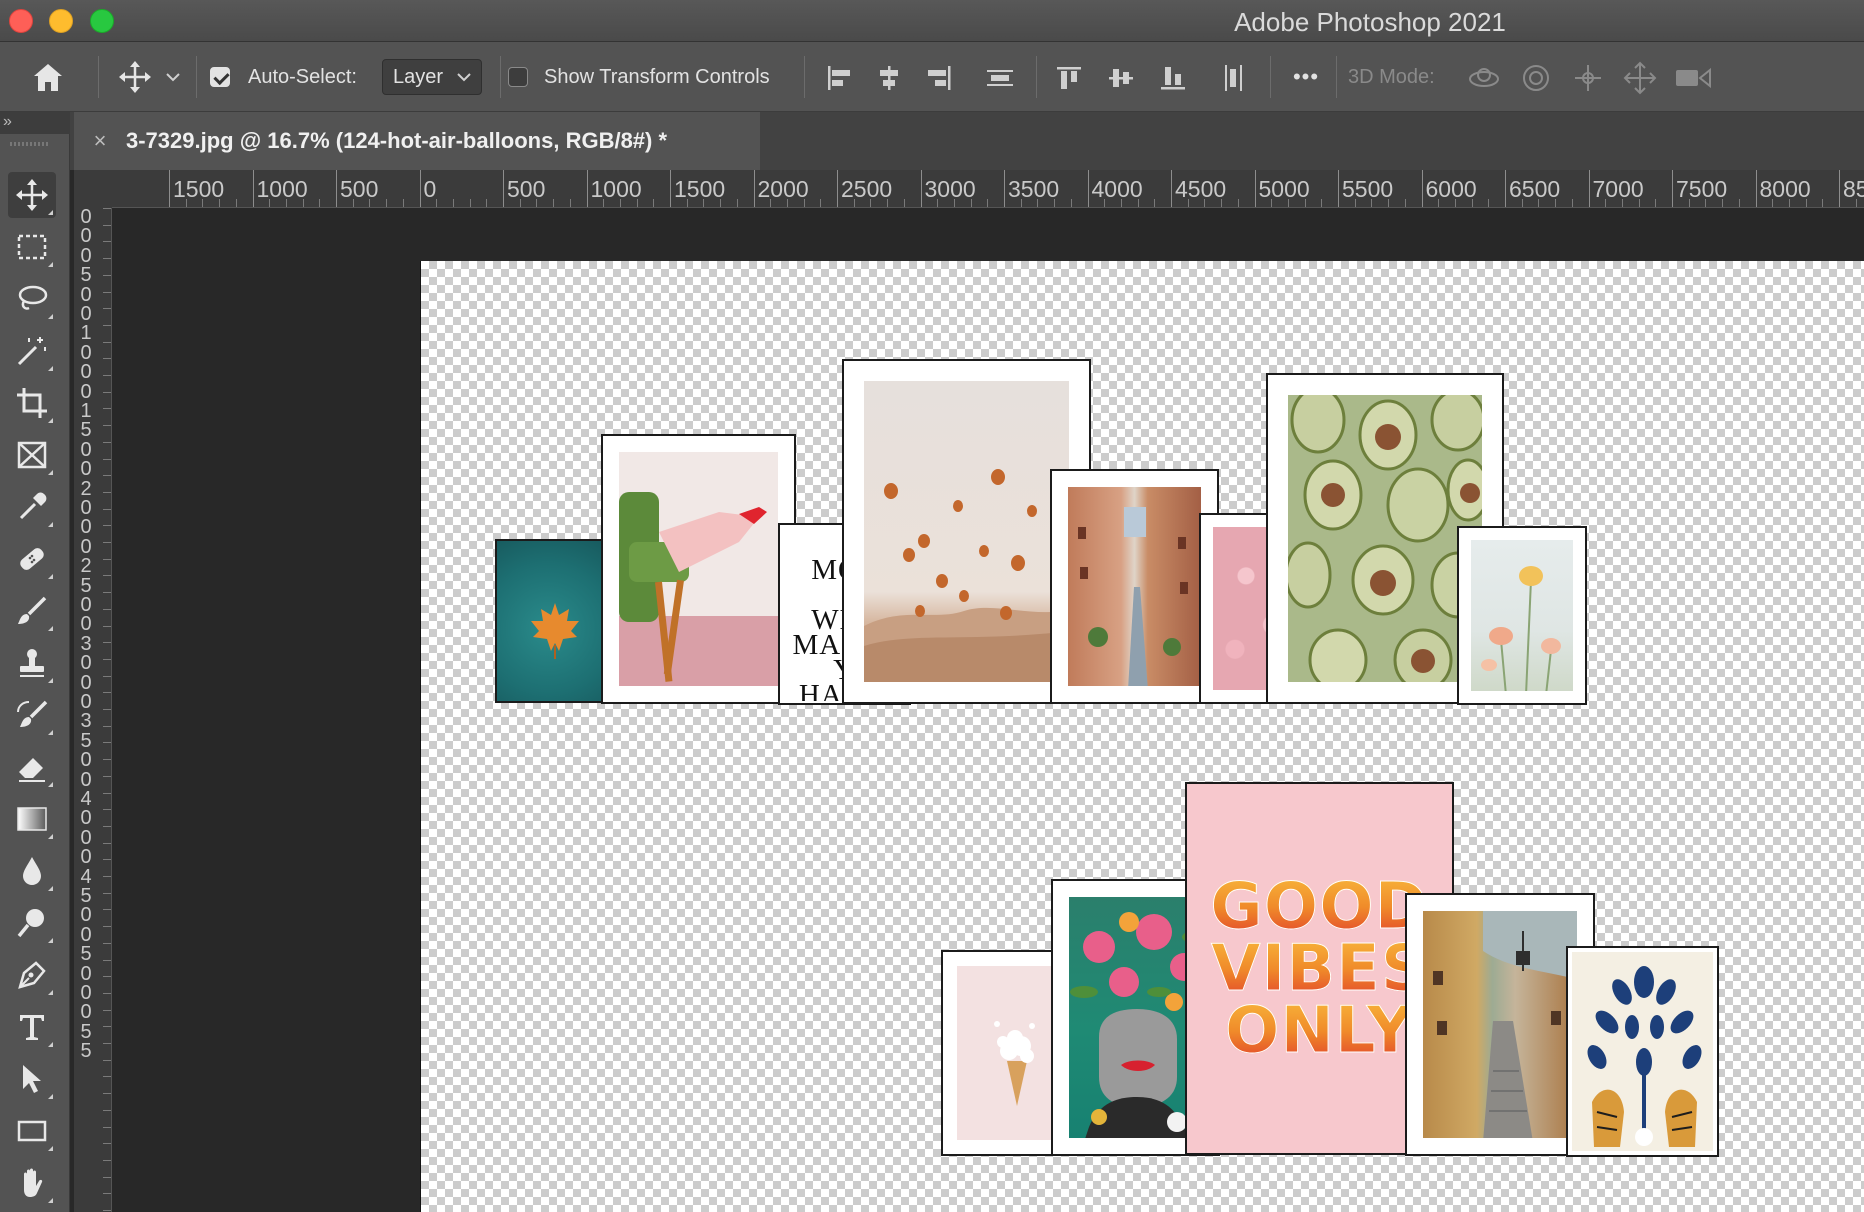  Describe the element at coordinates (35, 123) in the screenshot. I see `panel-collapse-button: »` at that location.